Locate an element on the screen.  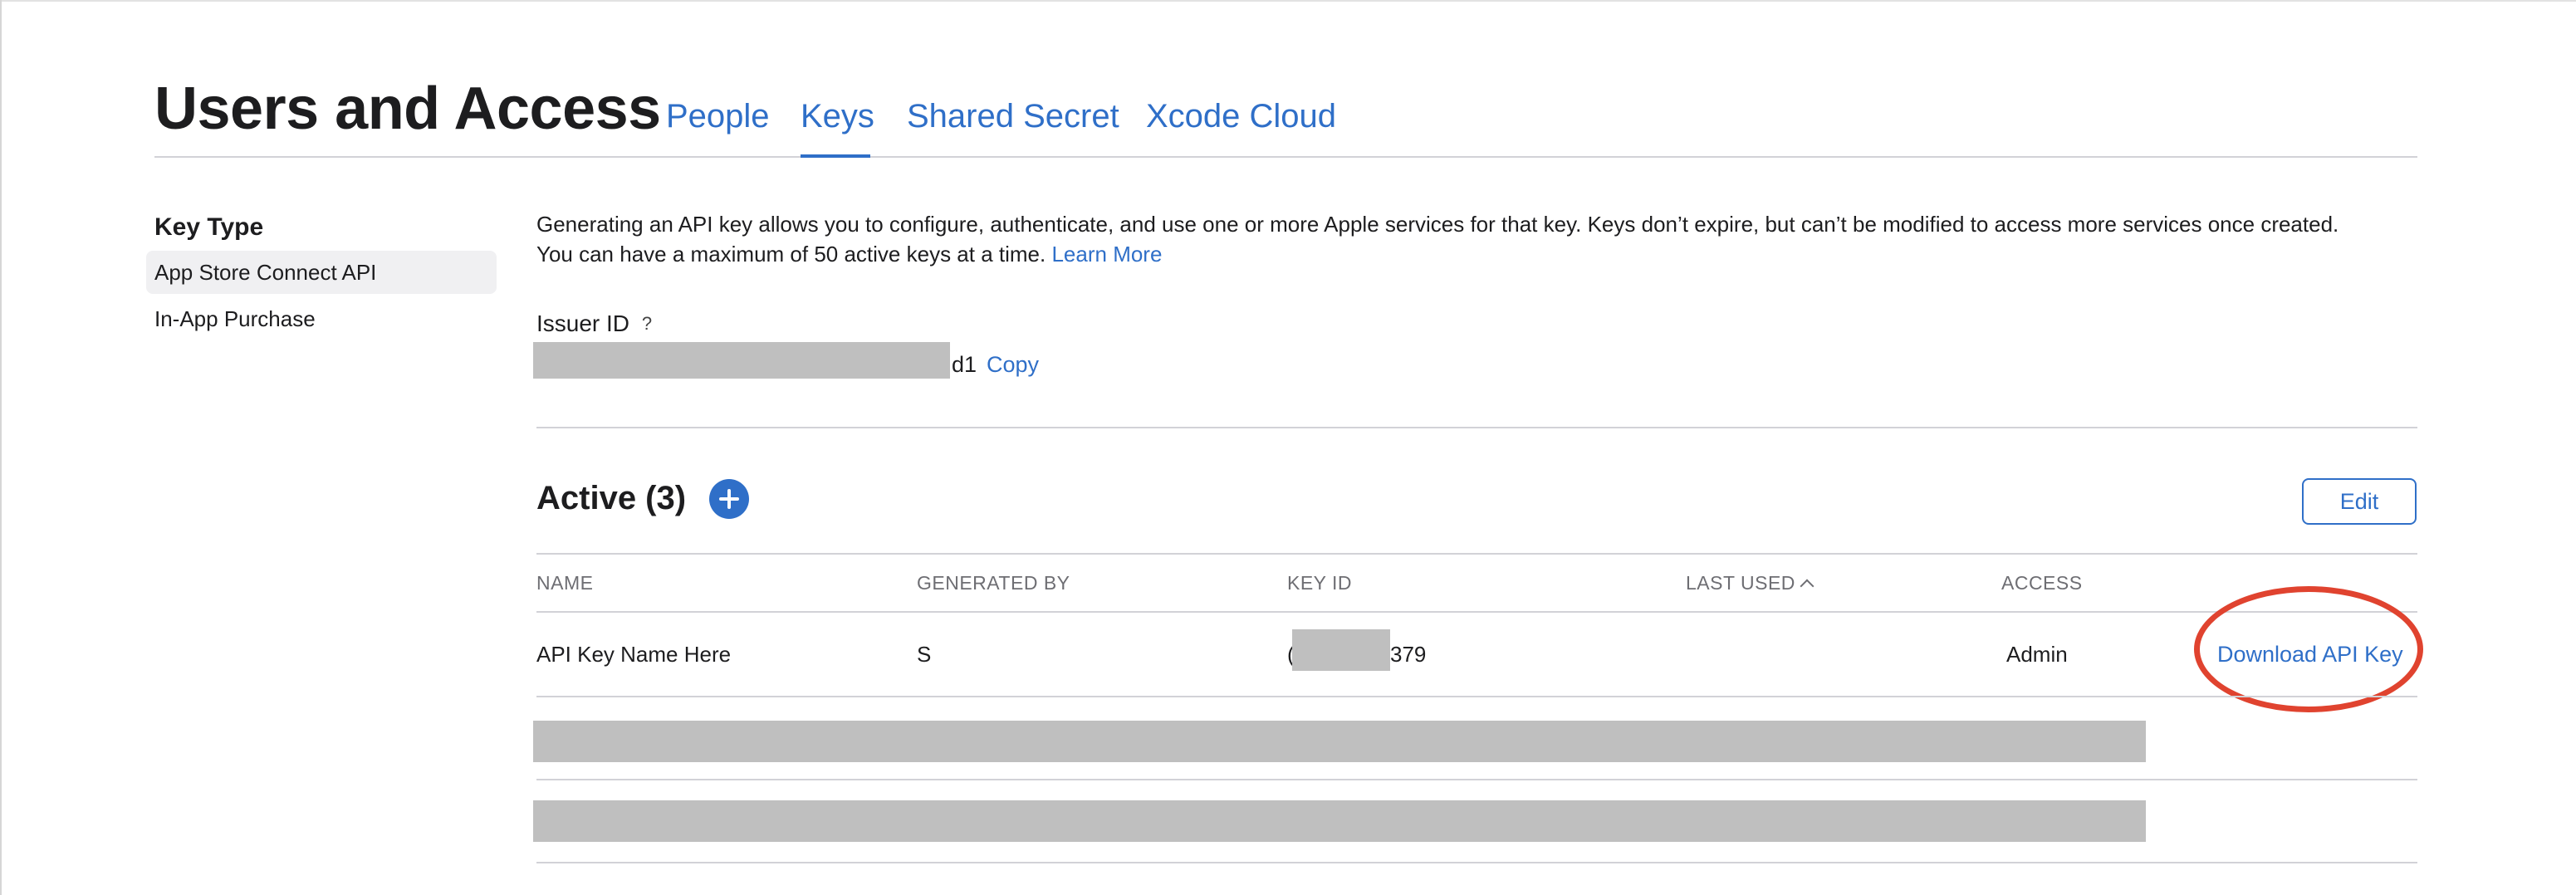
active-tab-indicator is located at coordinates (836, 156).